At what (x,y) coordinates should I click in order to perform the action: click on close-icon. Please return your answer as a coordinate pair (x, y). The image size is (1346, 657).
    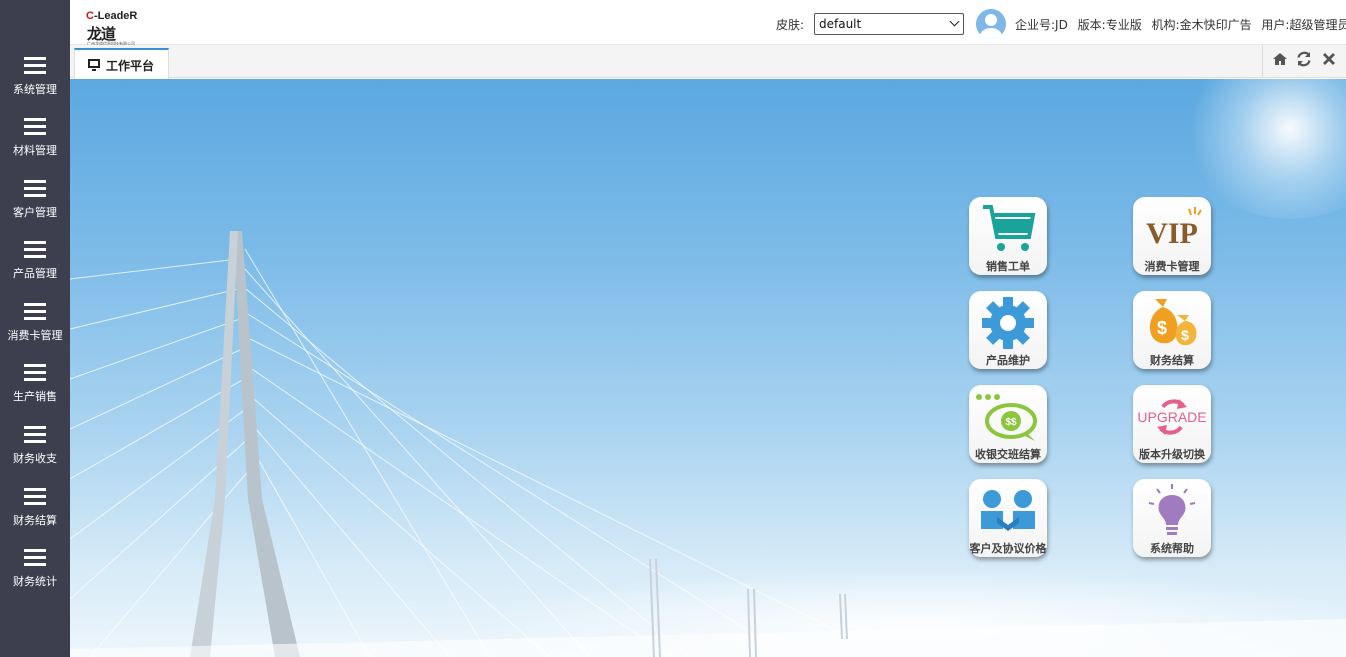
    Looking at the image, I should click on (1329, 59).